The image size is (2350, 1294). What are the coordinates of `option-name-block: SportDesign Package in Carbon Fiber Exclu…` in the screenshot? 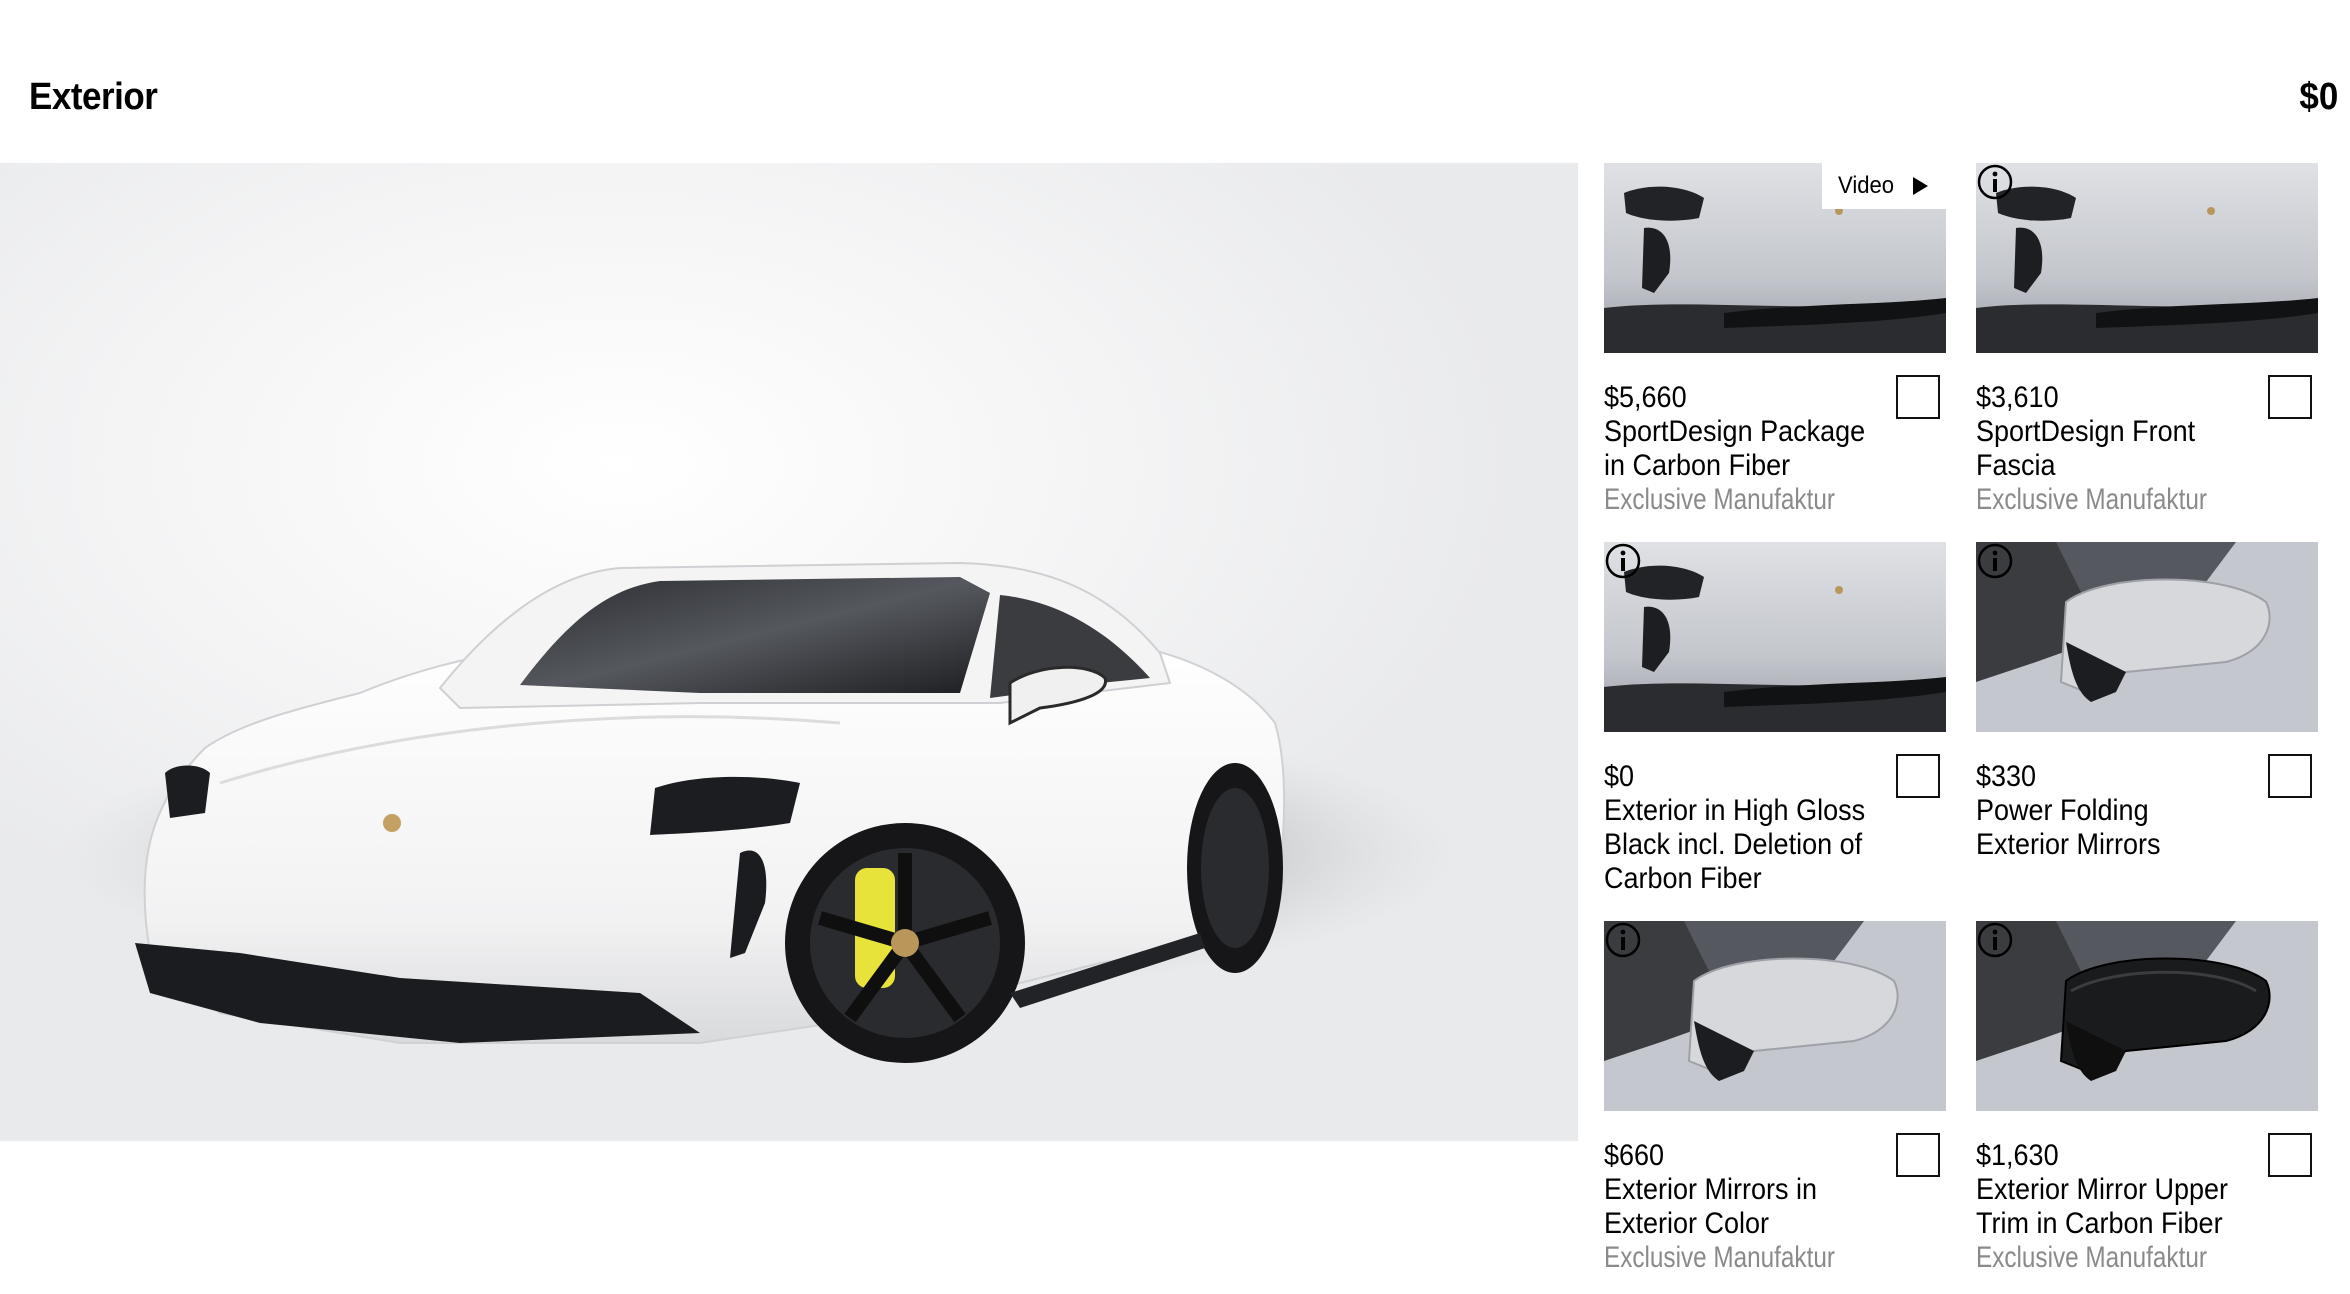 It's located at (1739, 466).